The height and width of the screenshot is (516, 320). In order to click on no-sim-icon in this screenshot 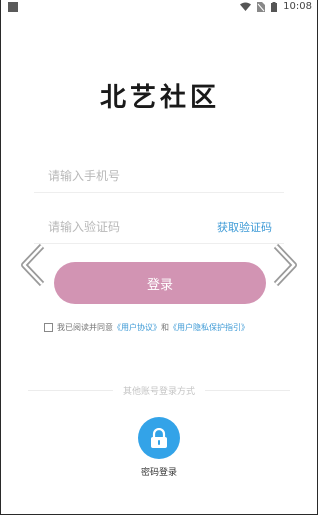, I will do `click(261, 6)`.